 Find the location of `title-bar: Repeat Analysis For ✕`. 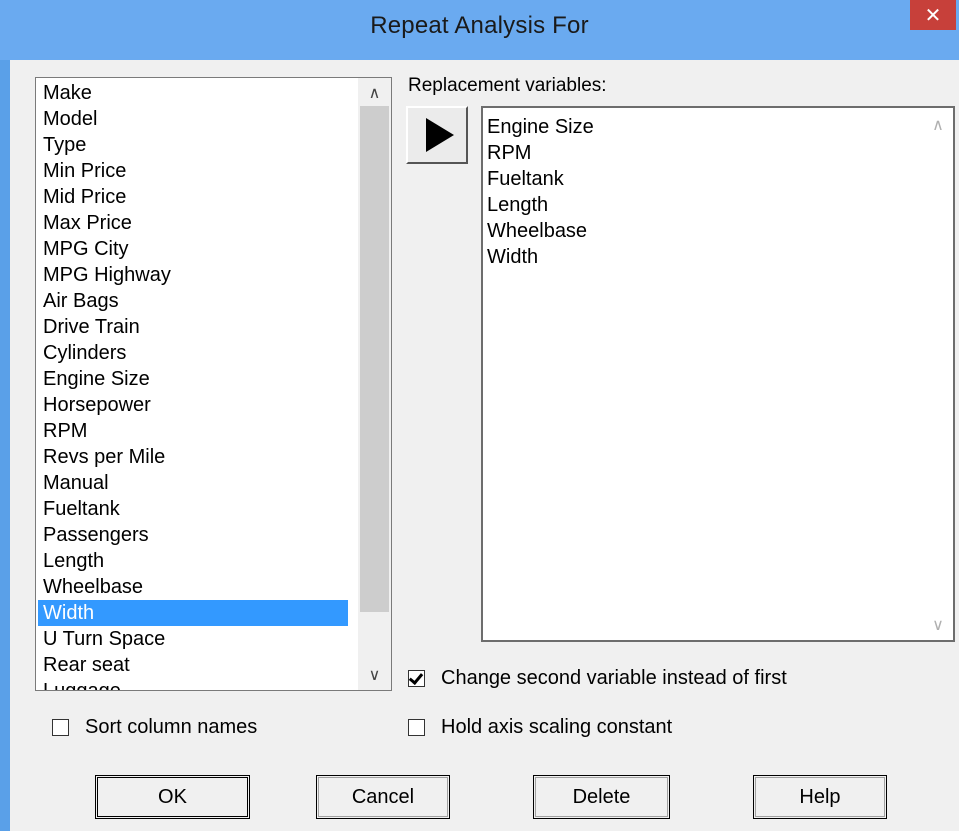

title-bar: Repeat Analysis For ✕ is located at coordinates (479, 30).